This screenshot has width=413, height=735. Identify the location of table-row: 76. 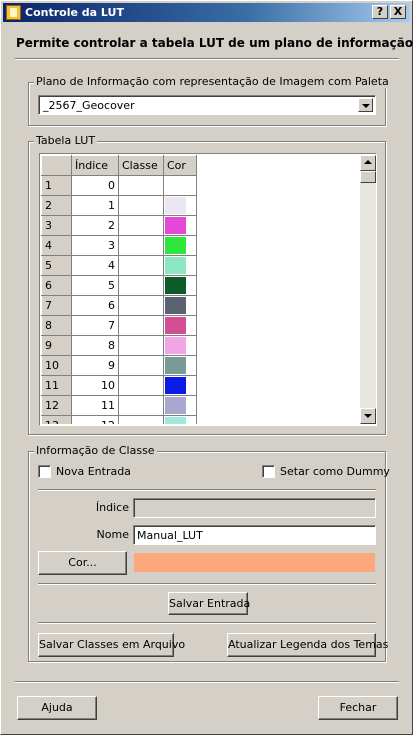
(119, 305).